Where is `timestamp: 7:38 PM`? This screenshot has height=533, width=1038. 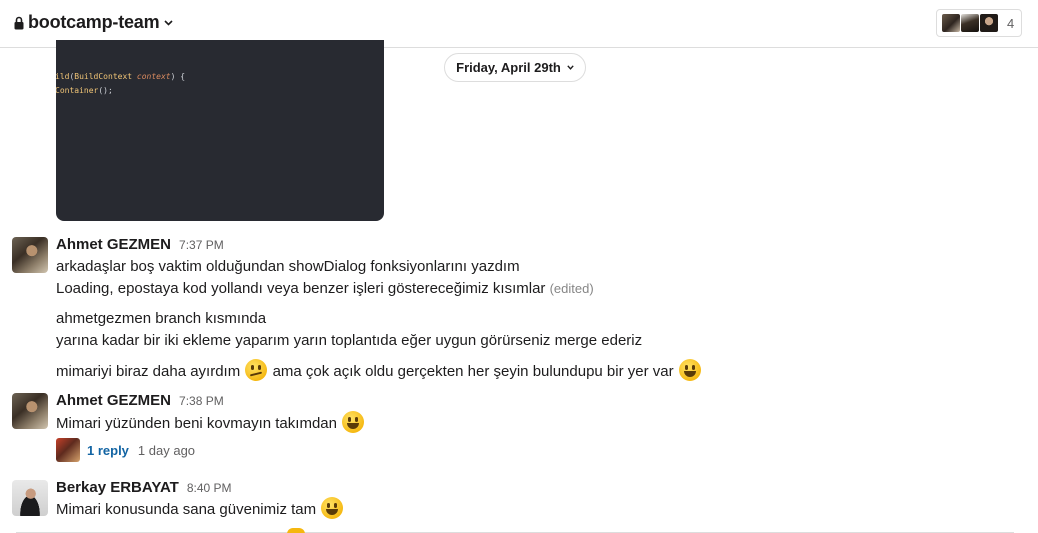
timestamp: 7:38 PM is located at coordinates (201, 401).